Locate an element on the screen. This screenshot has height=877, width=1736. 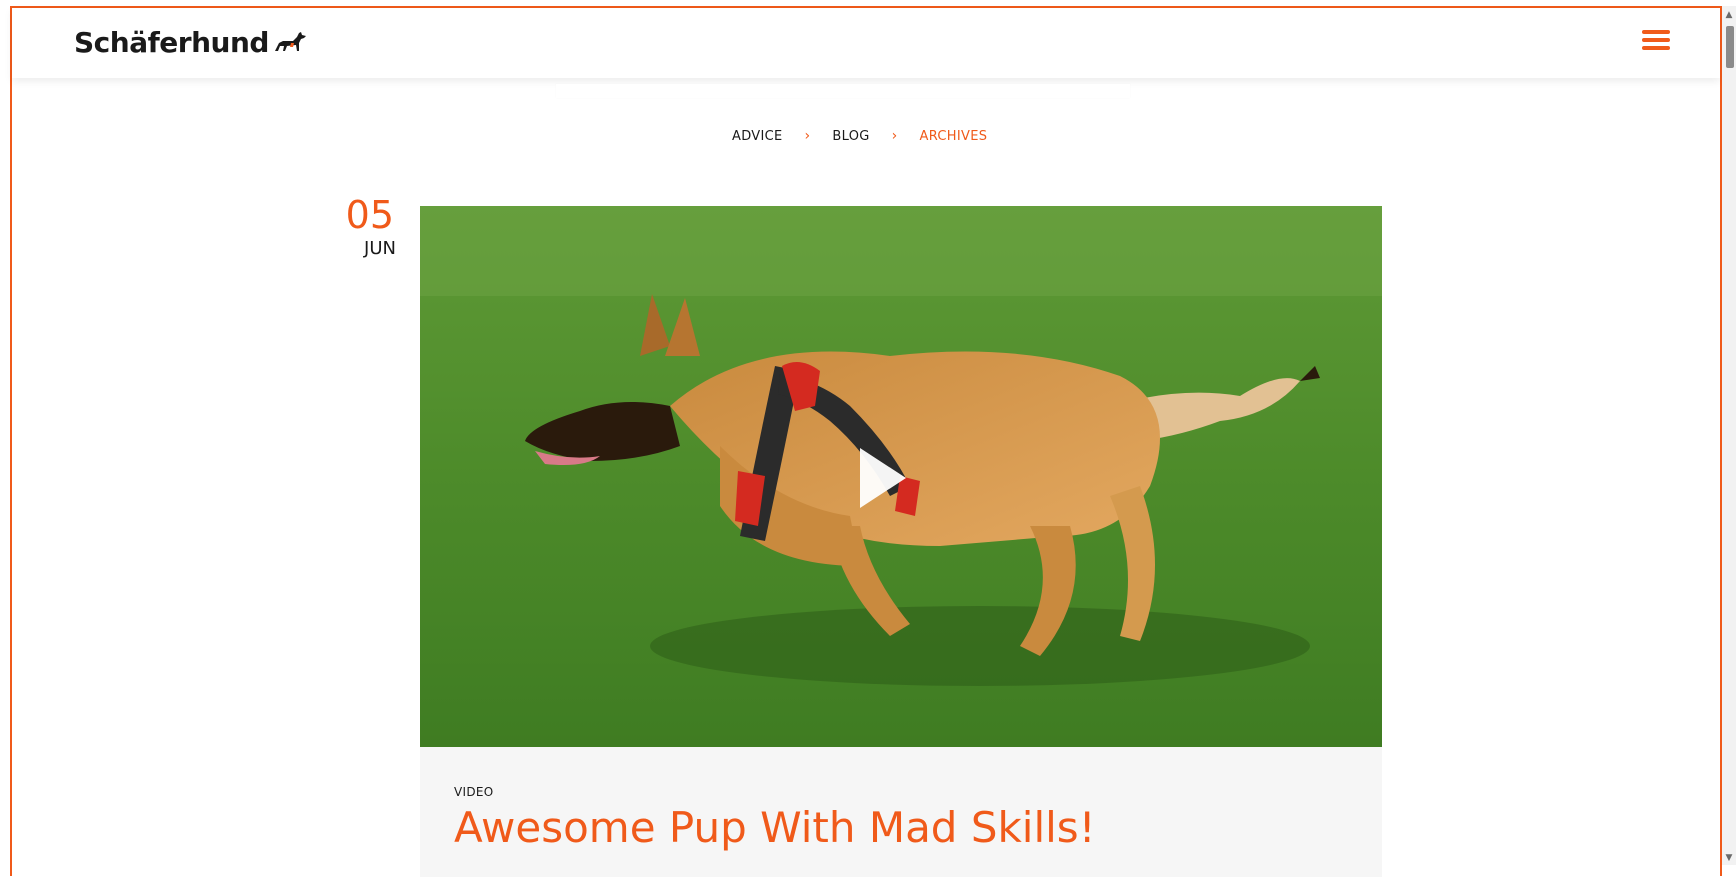
vertical-scrollbar: ▲ ▼ is located at coordinates (1729, 435).